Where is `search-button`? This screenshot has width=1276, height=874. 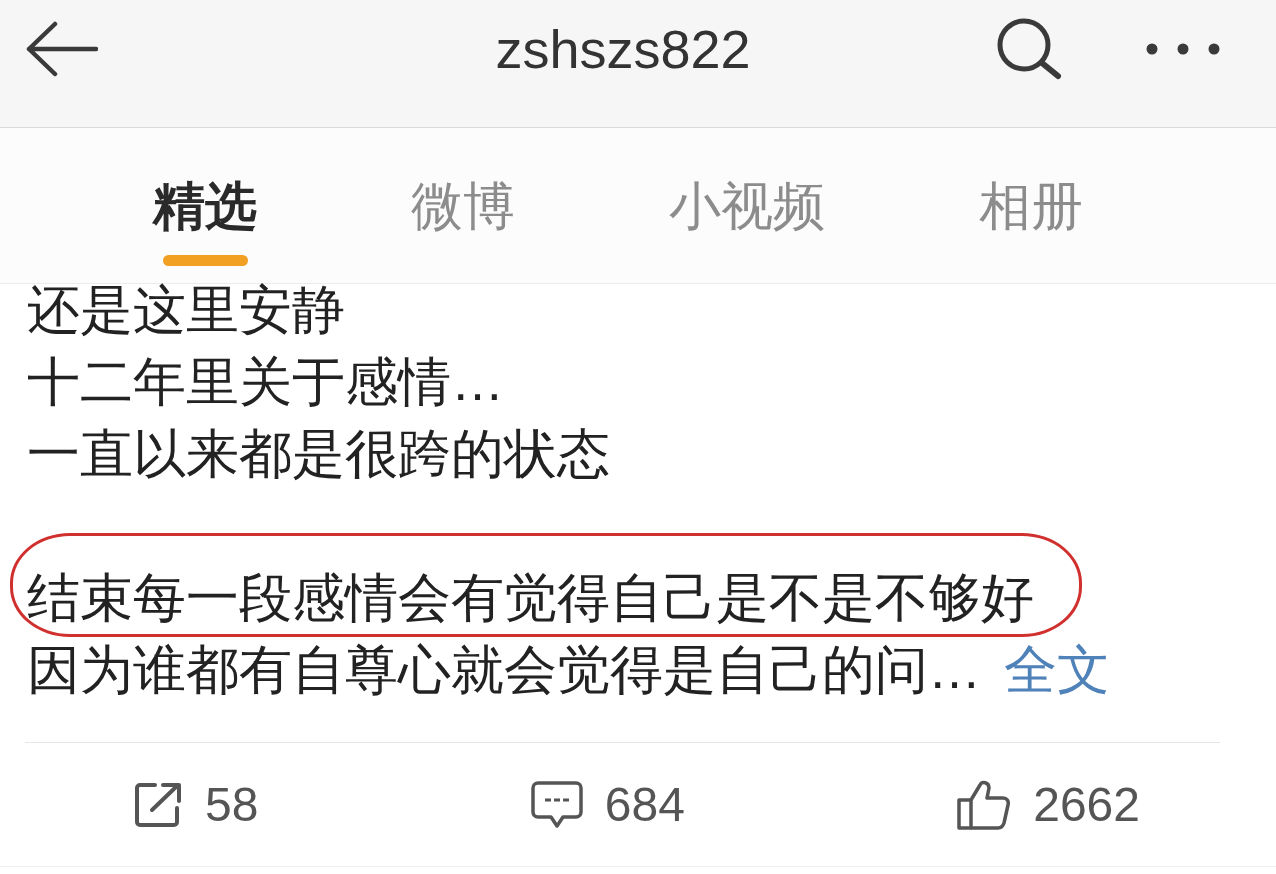 search-button is located at coordinates (1029, 48).